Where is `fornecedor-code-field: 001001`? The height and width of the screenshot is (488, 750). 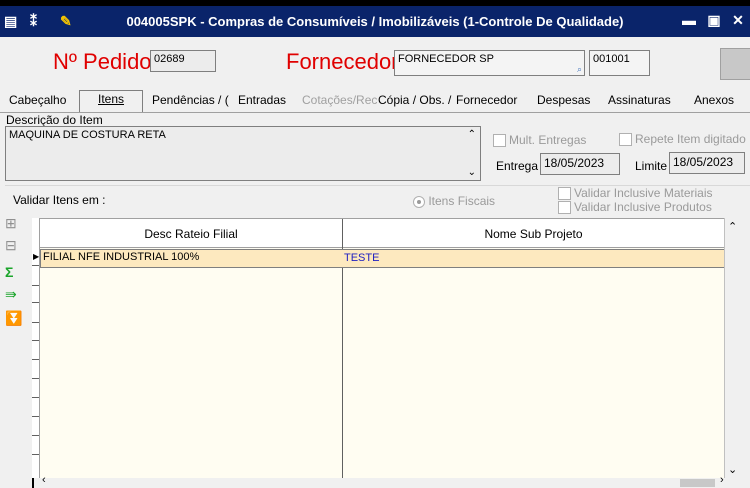
fornecedor-code-field: 001001 is located at coordinates (619, 63).